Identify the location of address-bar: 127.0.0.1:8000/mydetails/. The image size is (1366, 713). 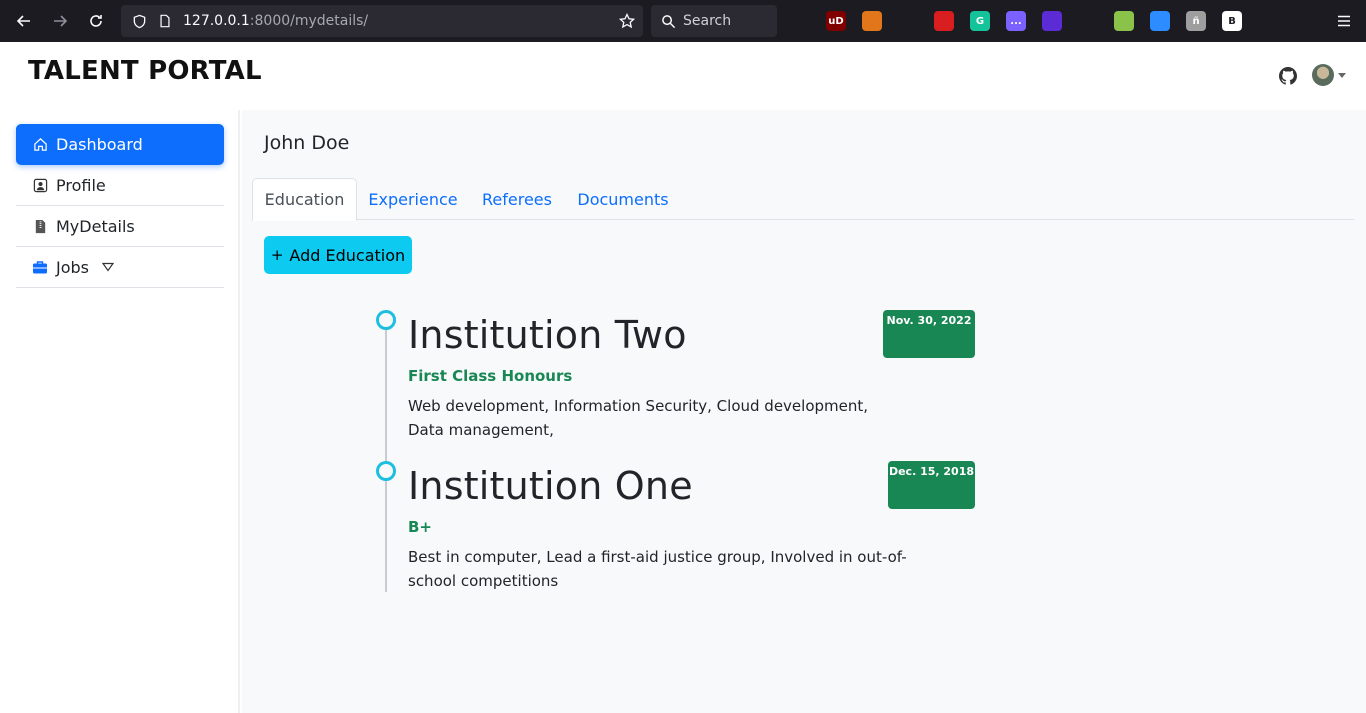
(382, 21).